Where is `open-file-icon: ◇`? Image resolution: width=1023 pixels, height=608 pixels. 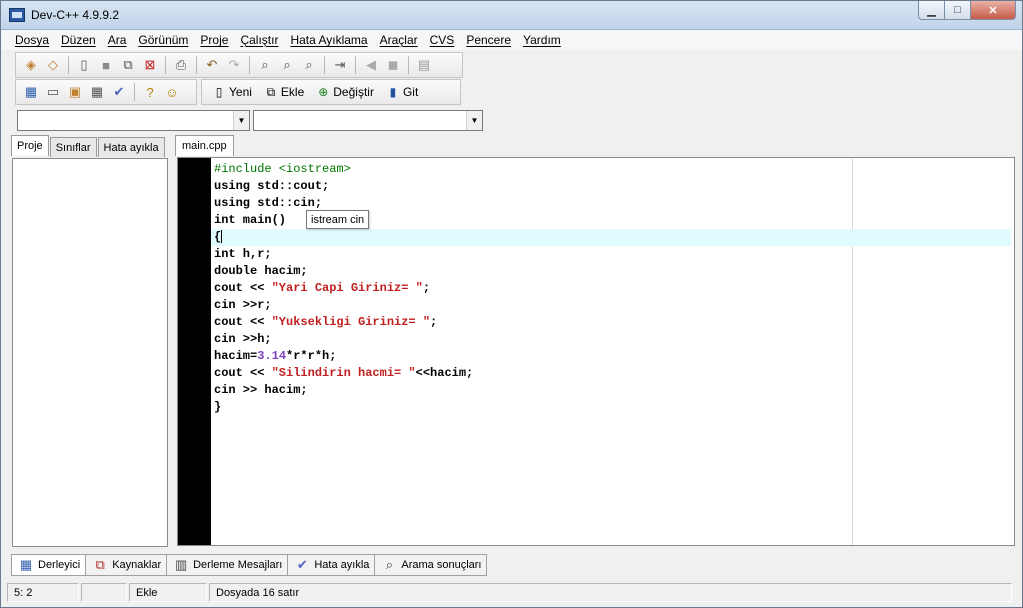 open-file-icon: ◇ is located at coordinates (53, 65).